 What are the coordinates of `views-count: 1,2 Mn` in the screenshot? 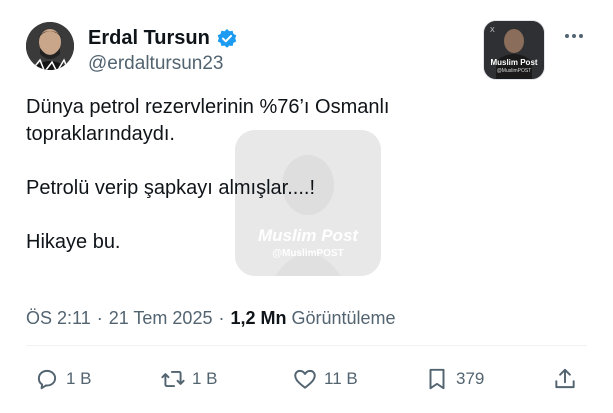 It's located at (258, 318).